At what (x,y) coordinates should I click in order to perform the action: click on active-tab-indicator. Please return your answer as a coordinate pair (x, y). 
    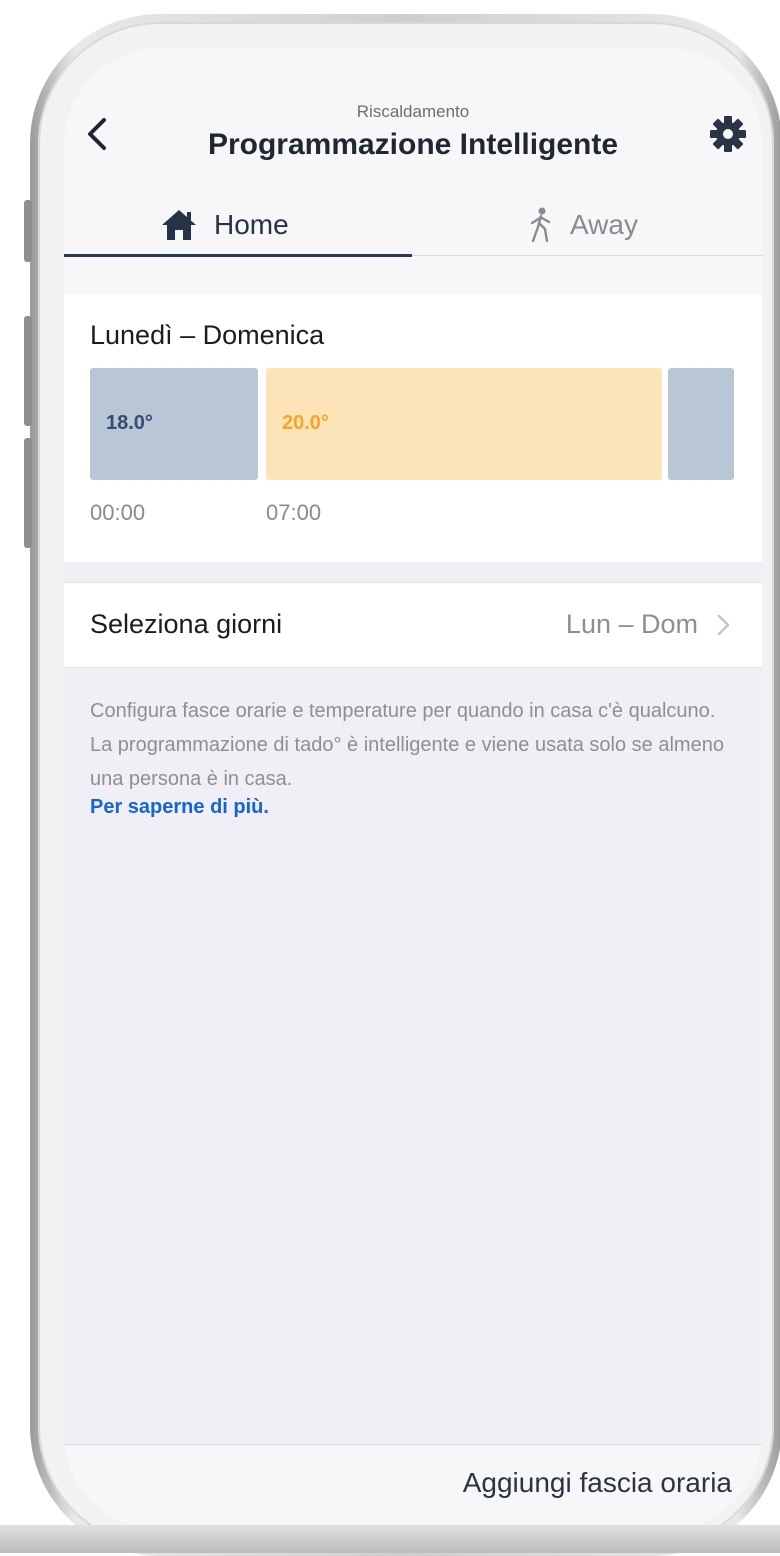
    Looking at the image, I should click on (238, 255).